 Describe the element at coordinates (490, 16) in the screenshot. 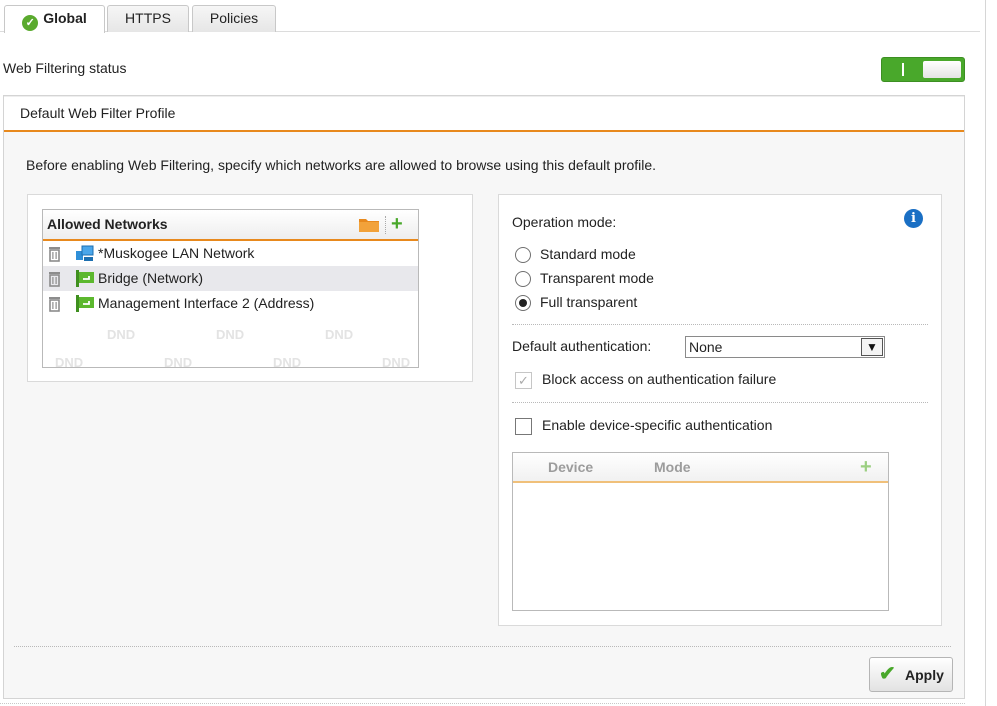

I see `tab-bar: ✓ Global HTTPS Policies` at that location.